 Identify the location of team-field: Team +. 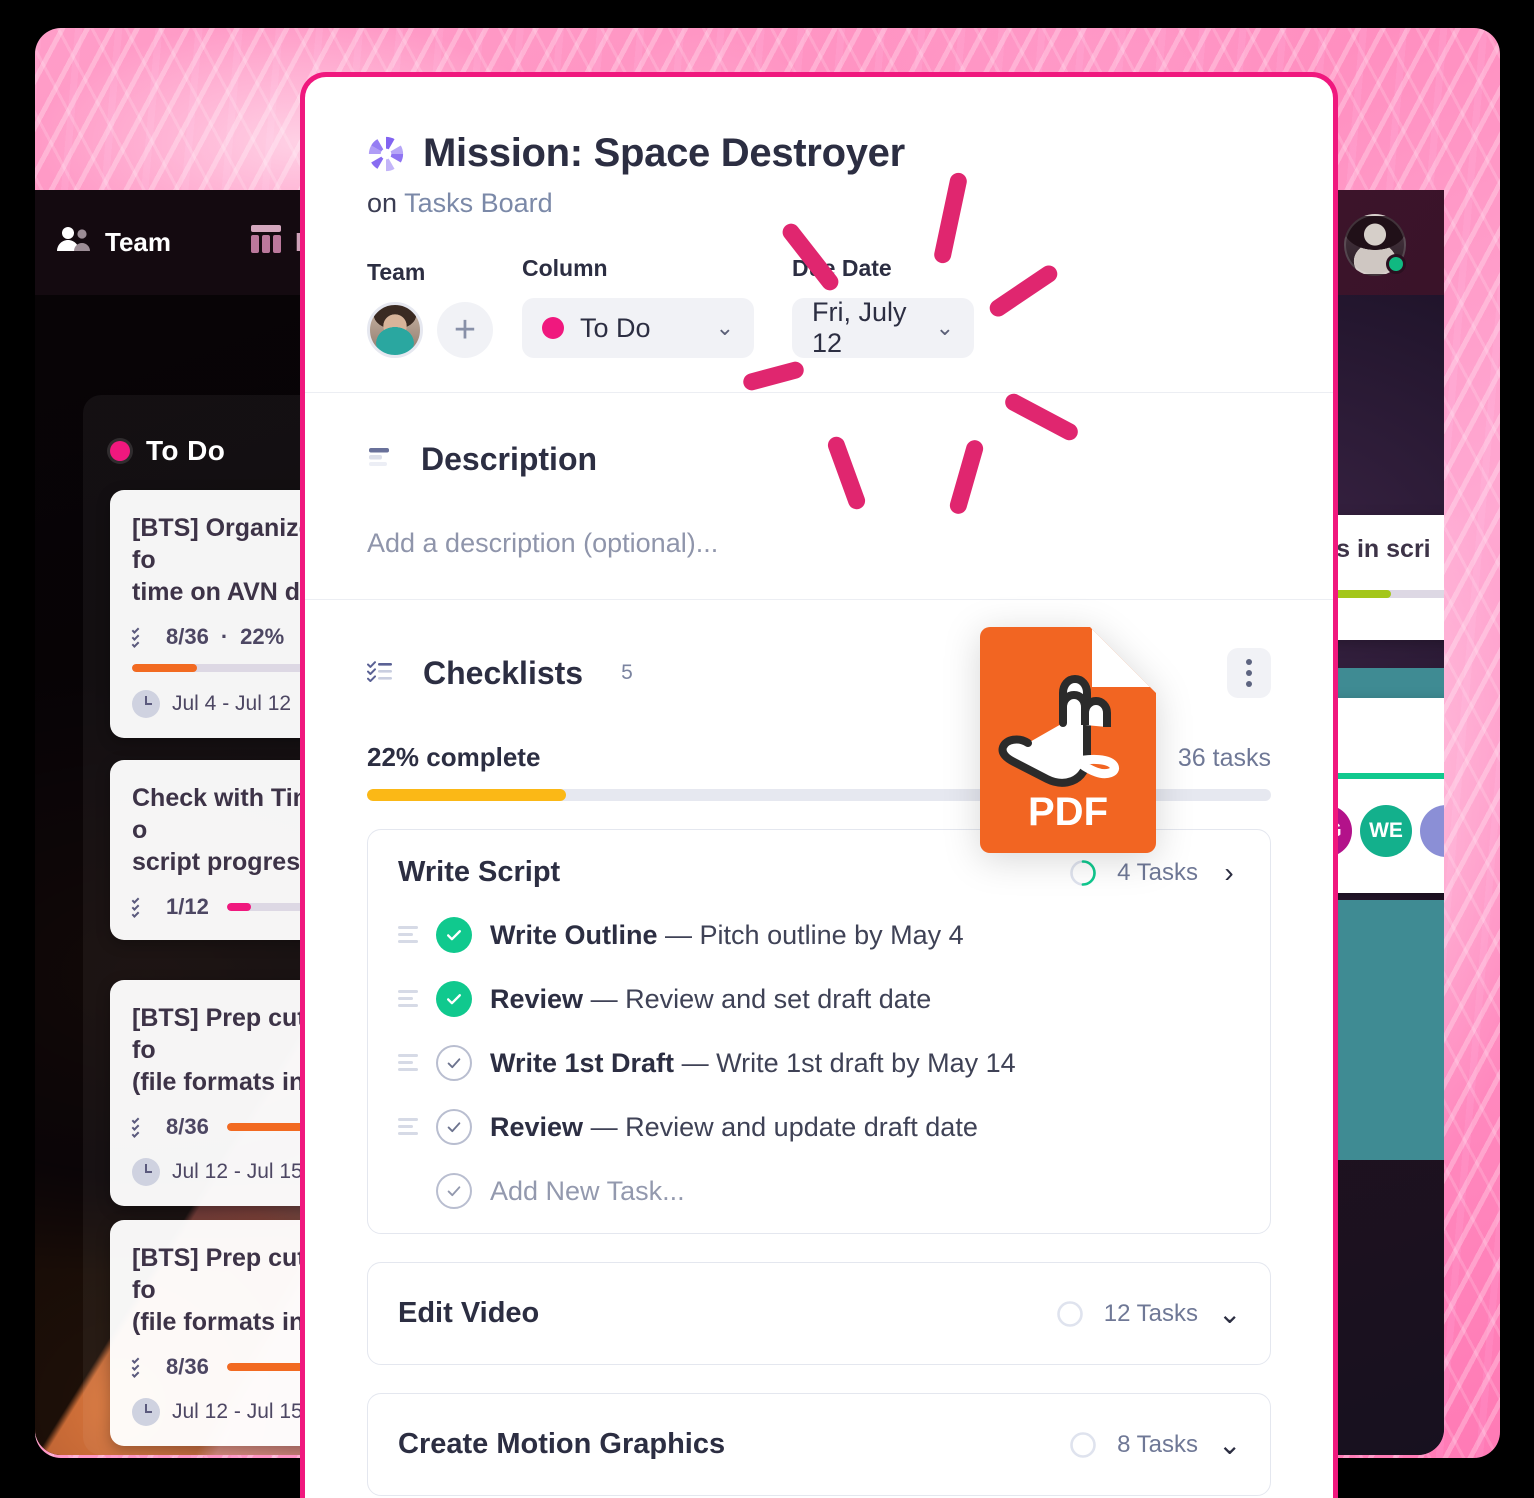
(444, 308).